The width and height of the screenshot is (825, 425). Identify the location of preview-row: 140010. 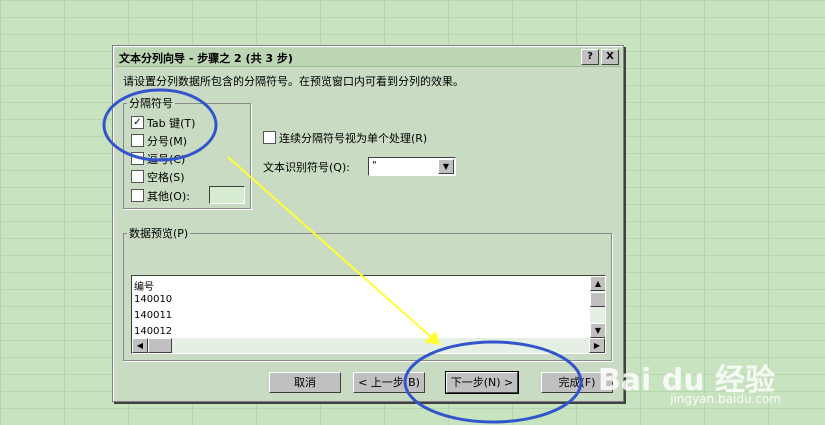
(153, 299).